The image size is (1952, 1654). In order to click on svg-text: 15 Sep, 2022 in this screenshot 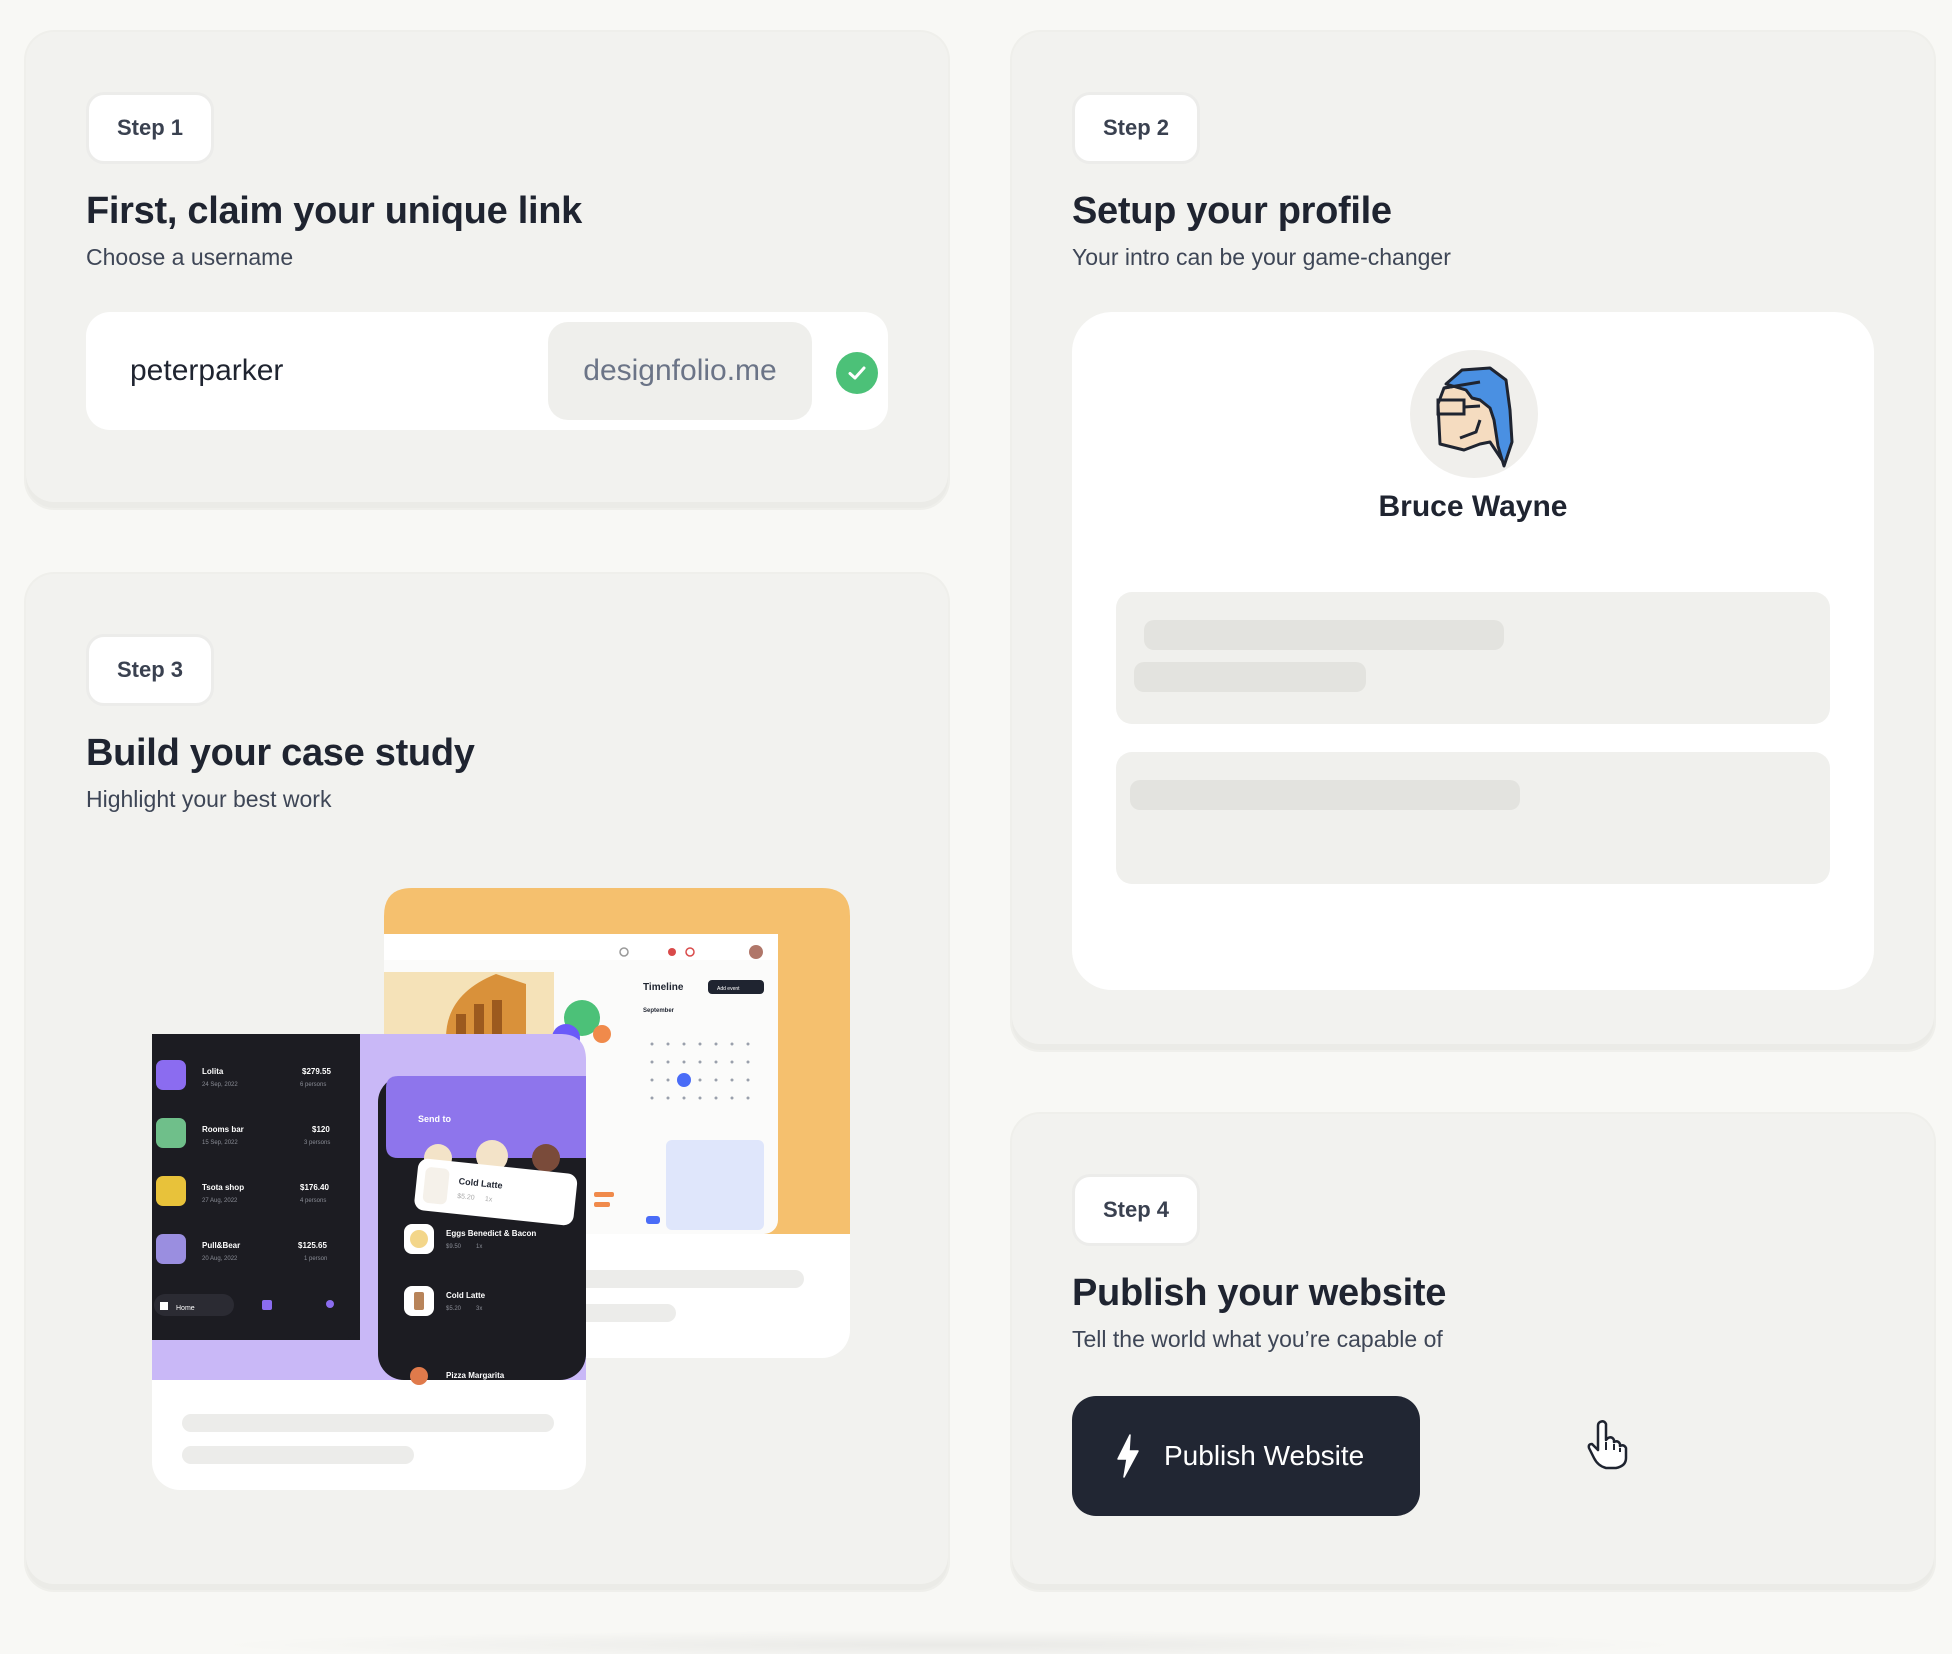, I will do `click(220, 1143)`.